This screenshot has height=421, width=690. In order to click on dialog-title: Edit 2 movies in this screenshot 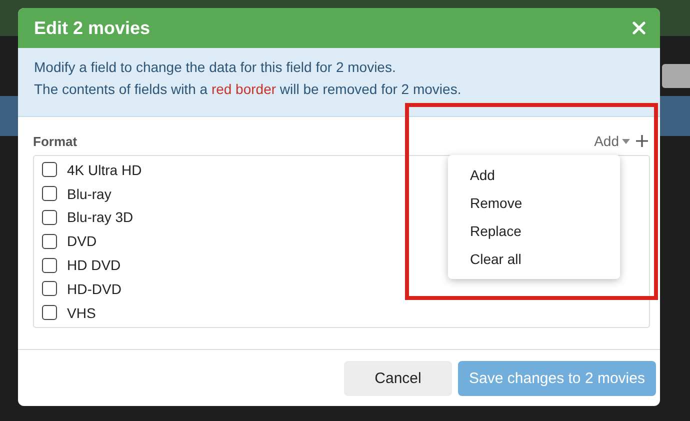, I will do `click(92, 28)`.